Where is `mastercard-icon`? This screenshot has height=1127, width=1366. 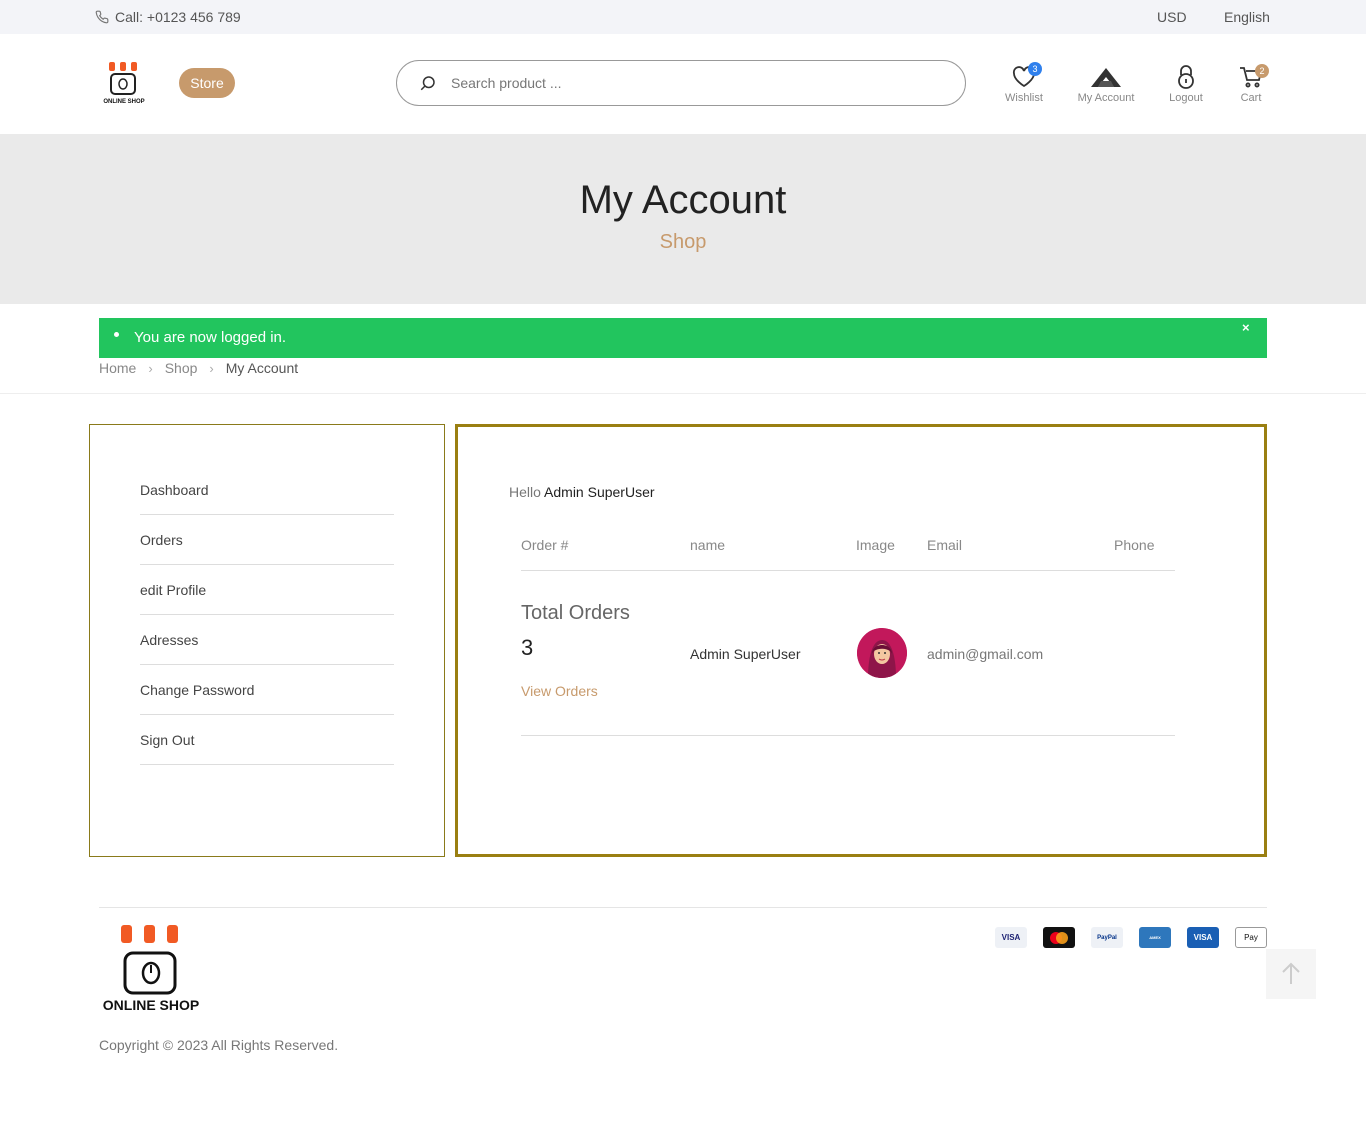 mastercard-icon is located at coordinates (1059, 937).